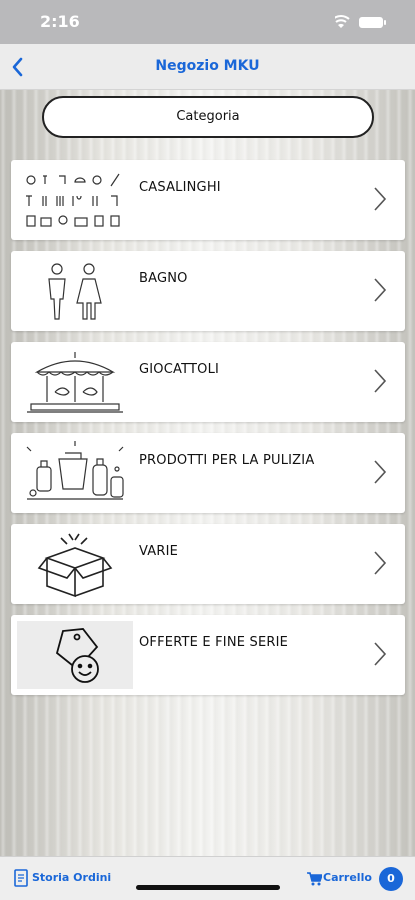 The image size is (415, 900). What do you see at coordinates (208, 200) in the screenshot?
I see `category-card-casalinghi: CASALINGHI` at bounding box center [208, 200].